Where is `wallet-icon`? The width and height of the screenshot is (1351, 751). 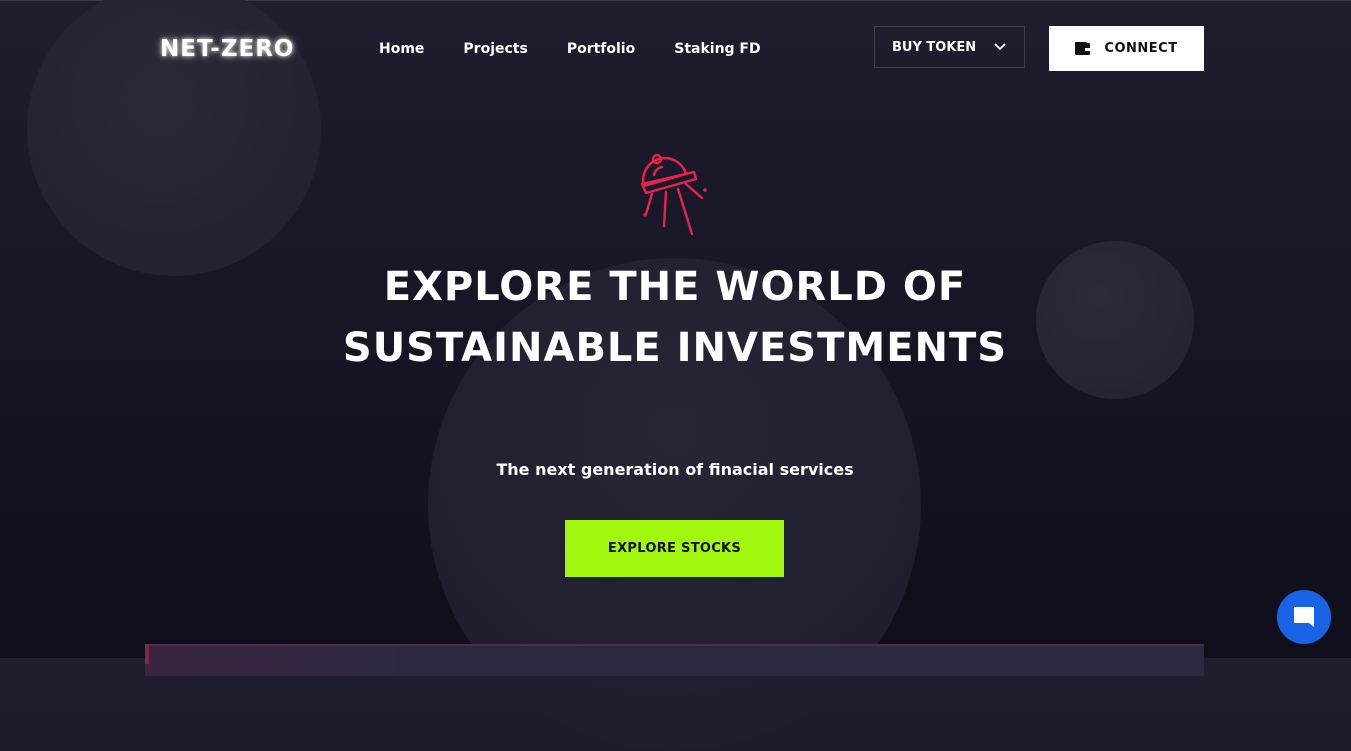 wallet-icon is located at coordinates (1083, 48).